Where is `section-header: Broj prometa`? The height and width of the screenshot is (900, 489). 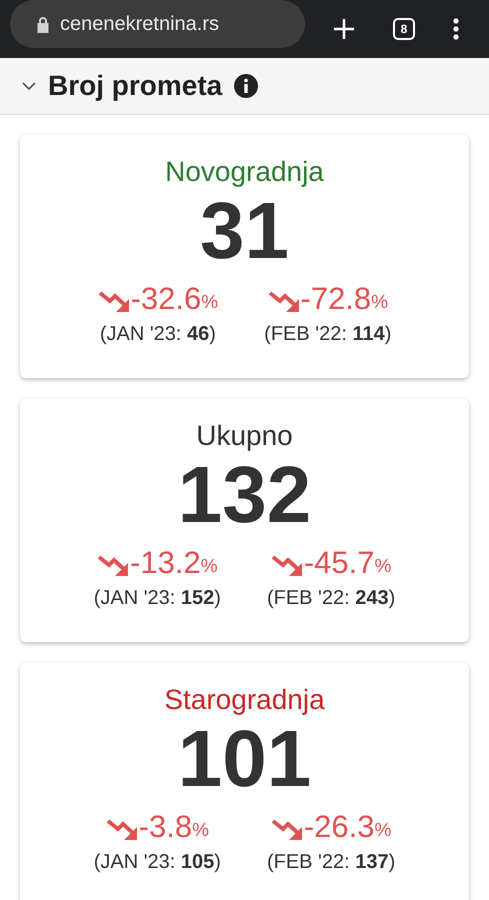 section-header: Broj prometa is located at coordinates (244, 86).